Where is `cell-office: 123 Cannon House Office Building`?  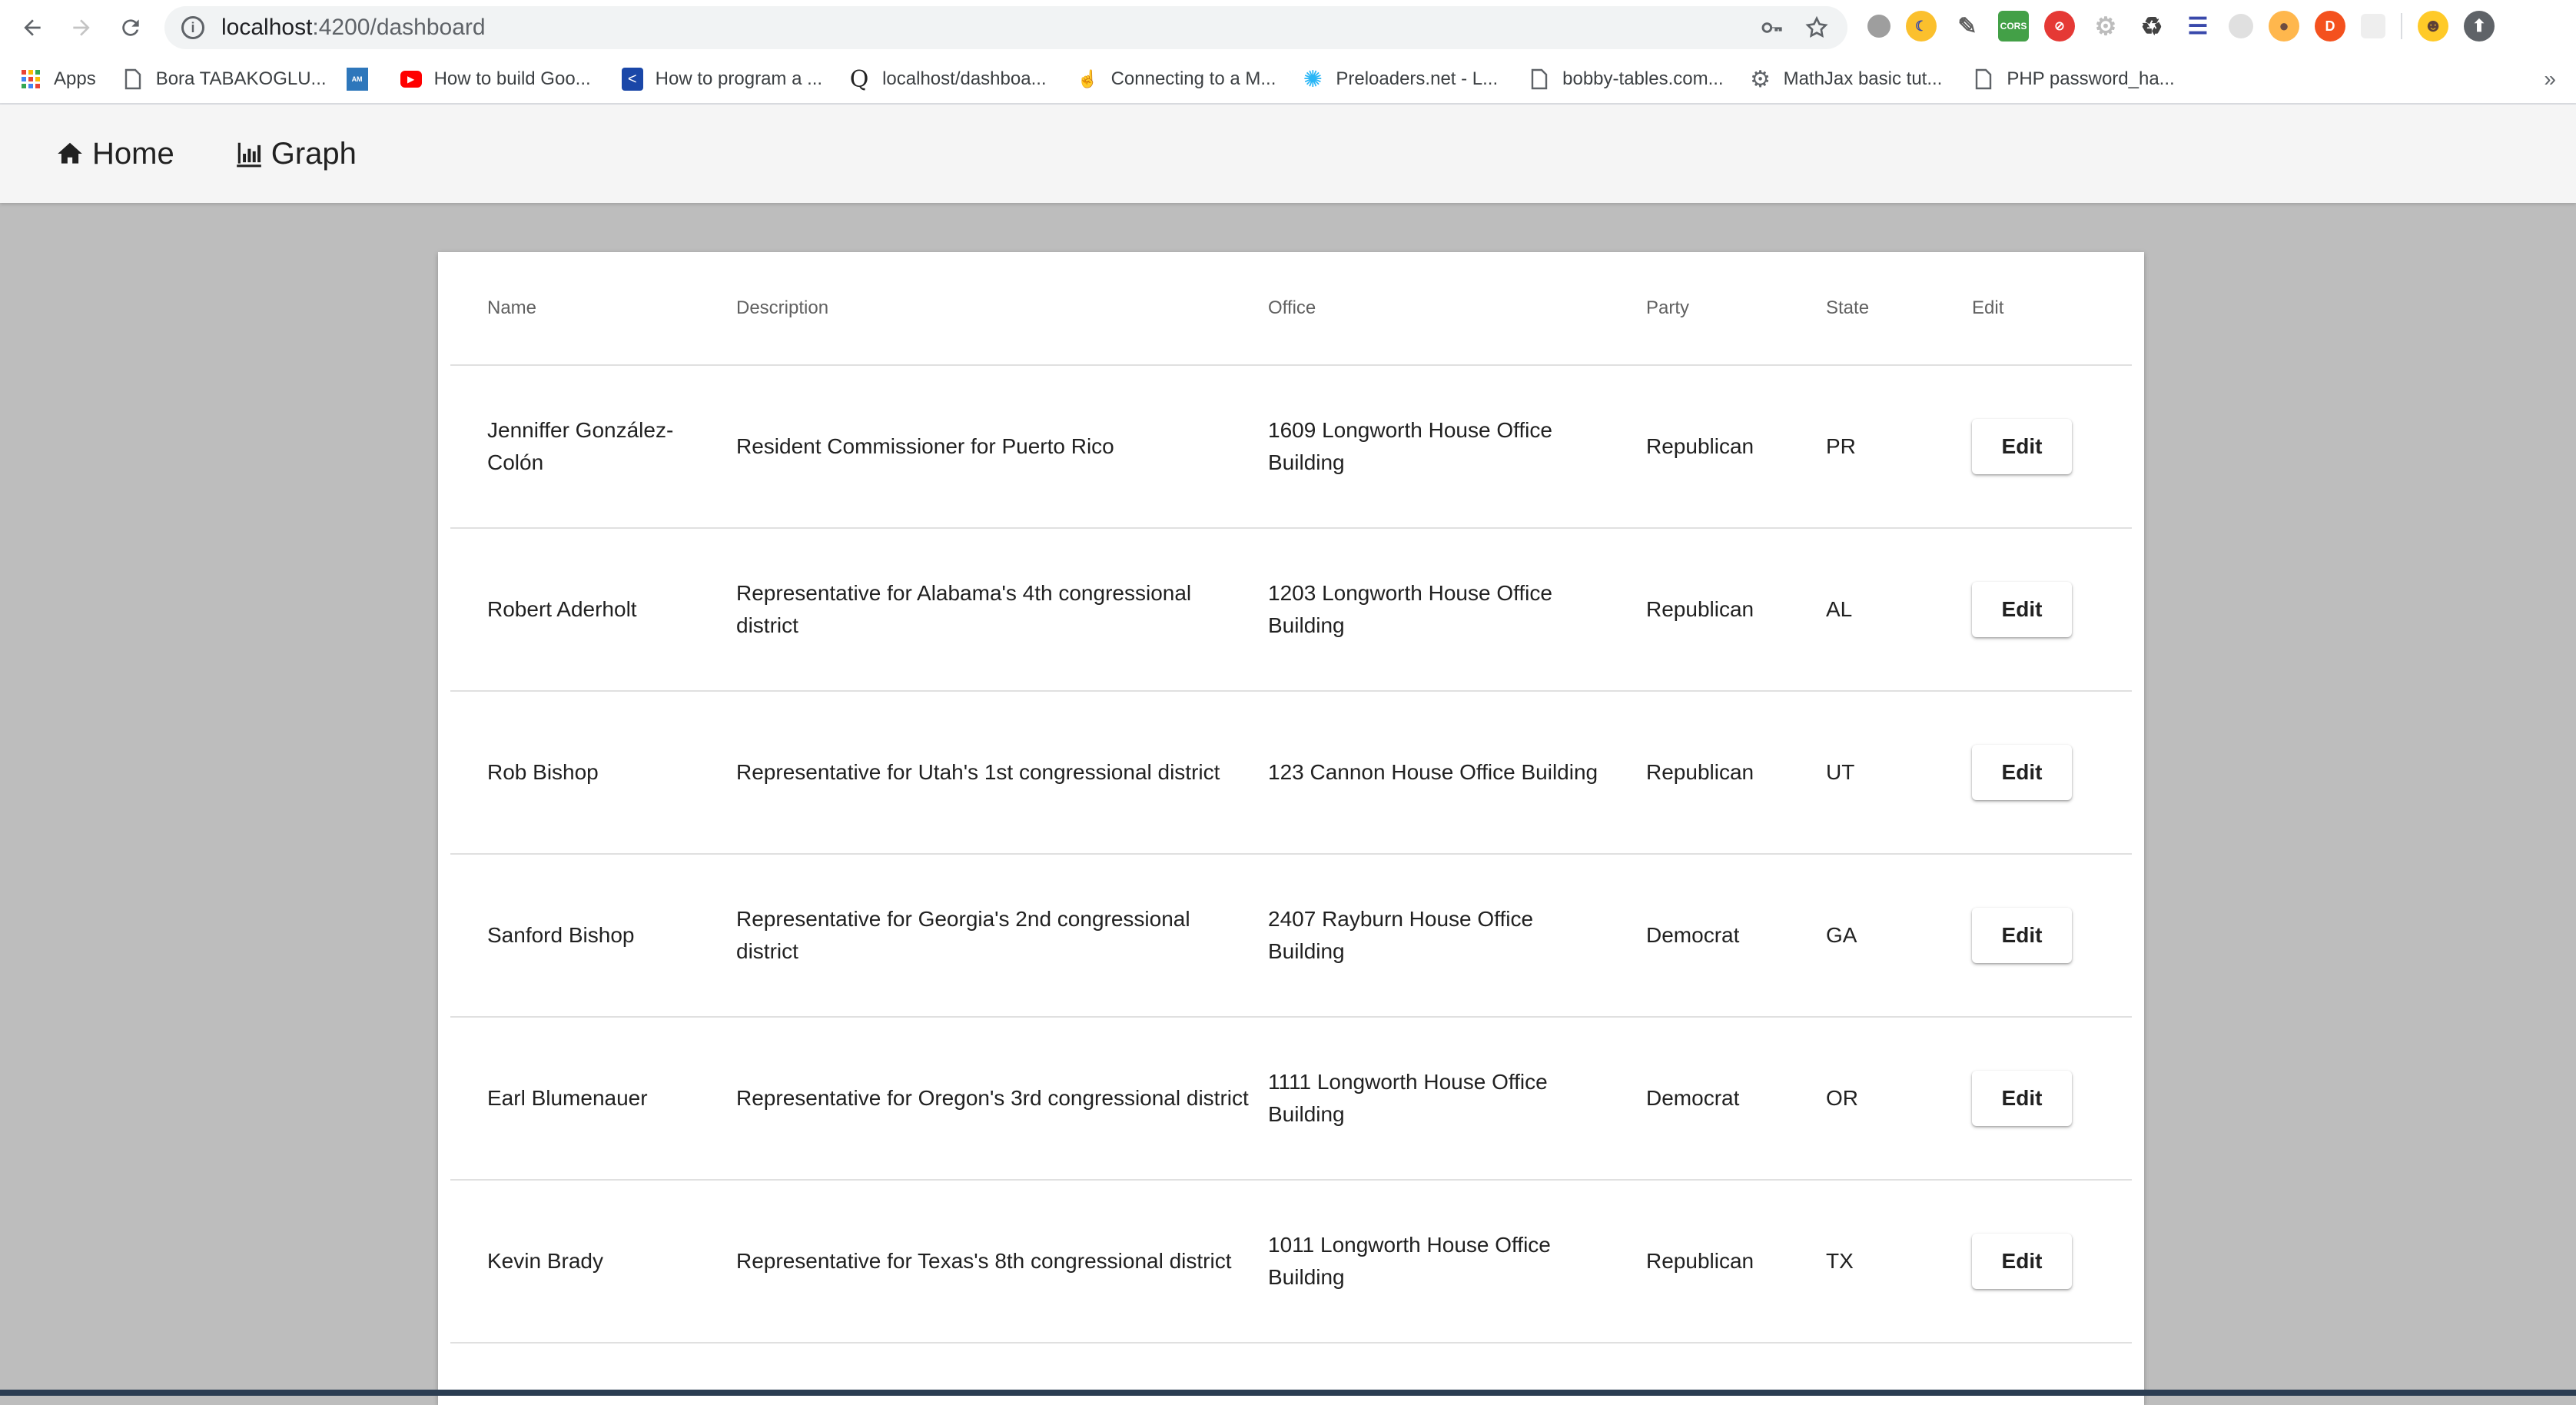 cell-office: 123 Cannon House Office Building is located at coordinates (1457, 773).